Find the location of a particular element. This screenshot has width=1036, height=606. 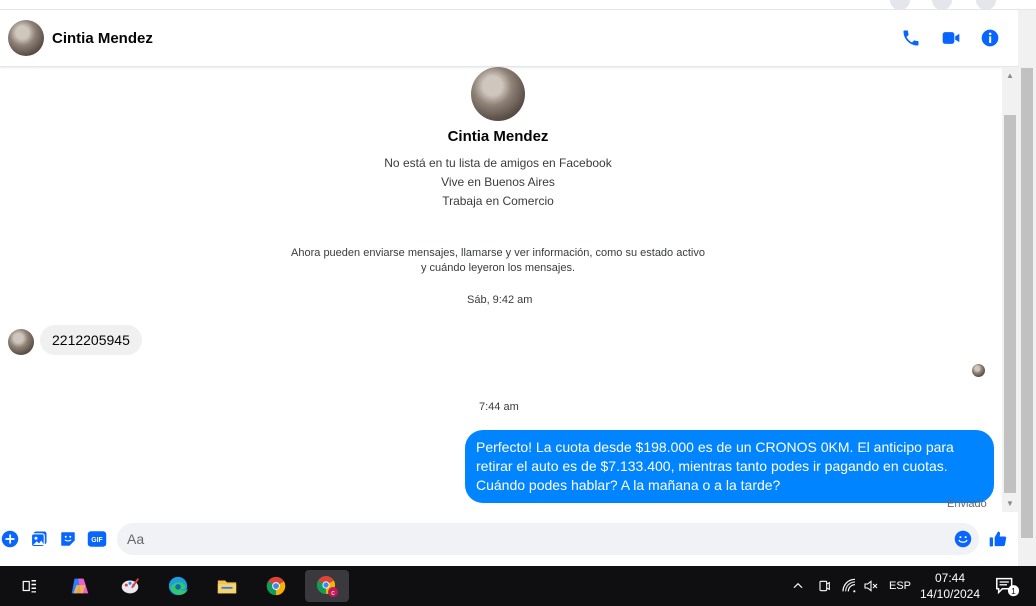

notification-center-icon: 1 is located at coordinates (1007, 586).